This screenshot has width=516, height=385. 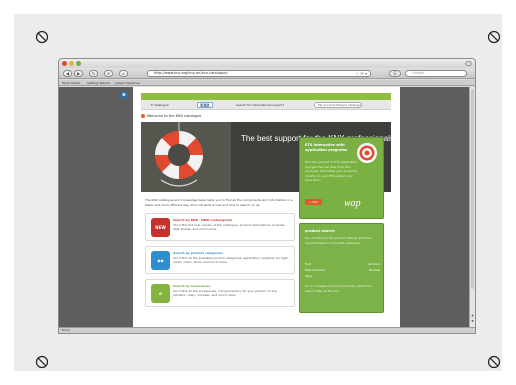 I want to click on card-title: Search by KNX - NEW (redesigned), so click(x=202, y=220).